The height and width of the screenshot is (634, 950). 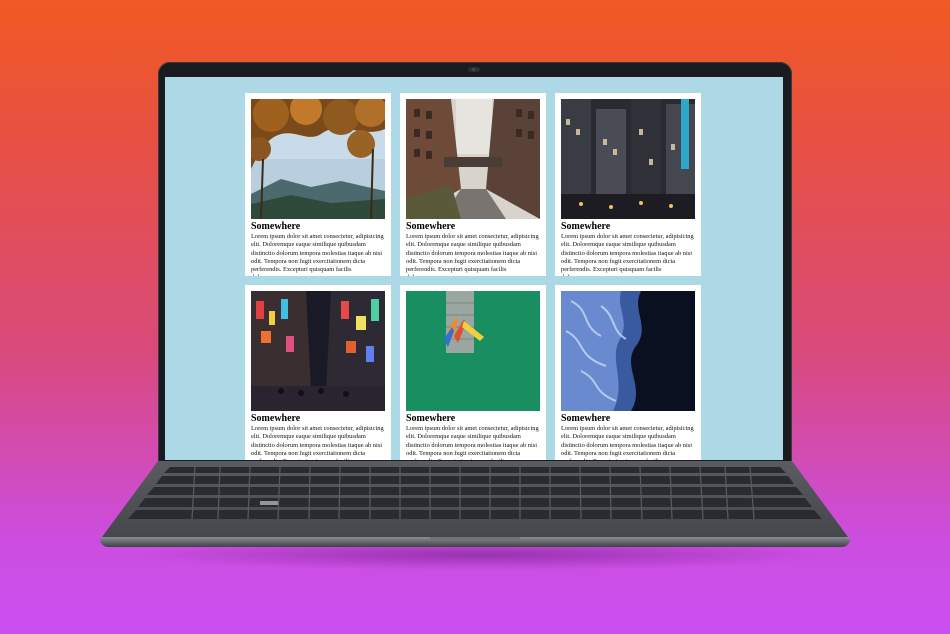 What do you see at coordinates (473, 351) in the screenshot?
I see `kayaks-green-water-photo` at bounding box center [473, 351].